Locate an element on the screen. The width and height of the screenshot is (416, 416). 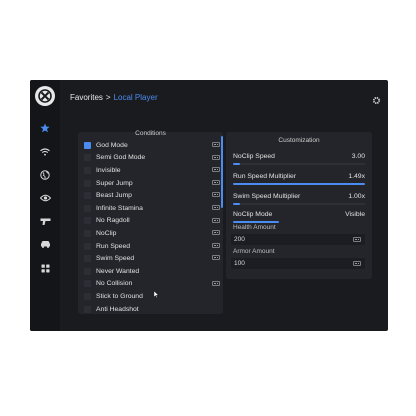
mode-value: Visible is located at coordinates (355, 214).